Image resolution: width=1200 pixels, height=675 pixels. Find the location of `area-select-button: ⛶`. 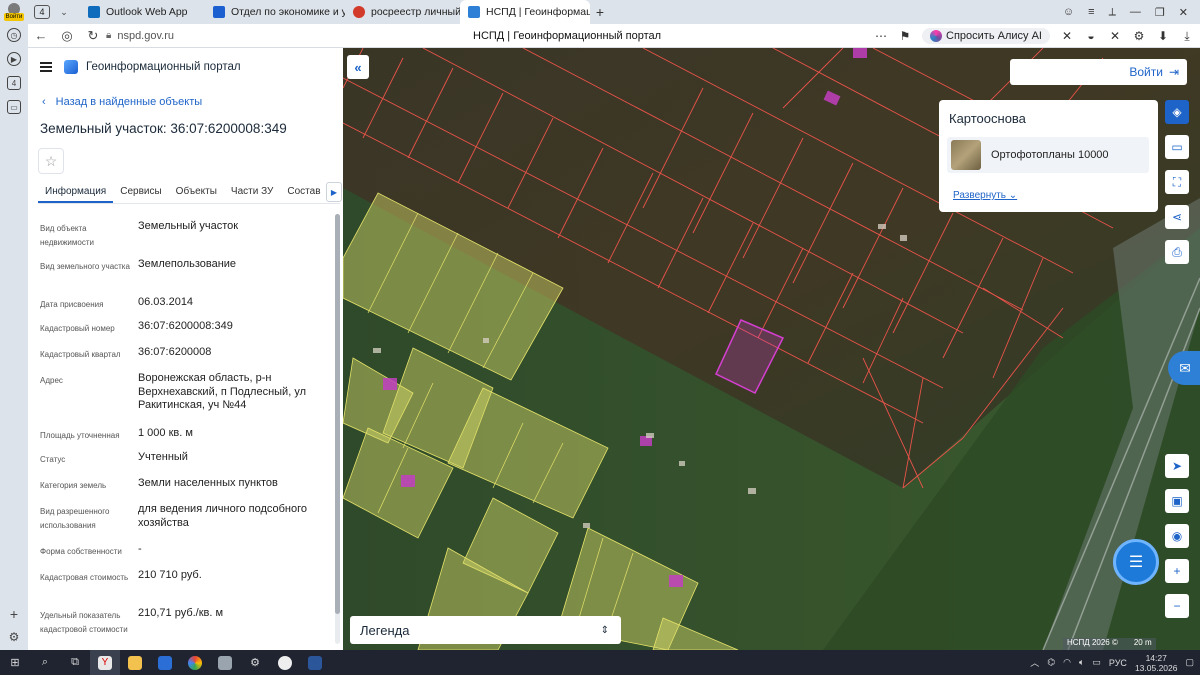

area-select-button: ⛶ is located at coordinates (1177, 182).